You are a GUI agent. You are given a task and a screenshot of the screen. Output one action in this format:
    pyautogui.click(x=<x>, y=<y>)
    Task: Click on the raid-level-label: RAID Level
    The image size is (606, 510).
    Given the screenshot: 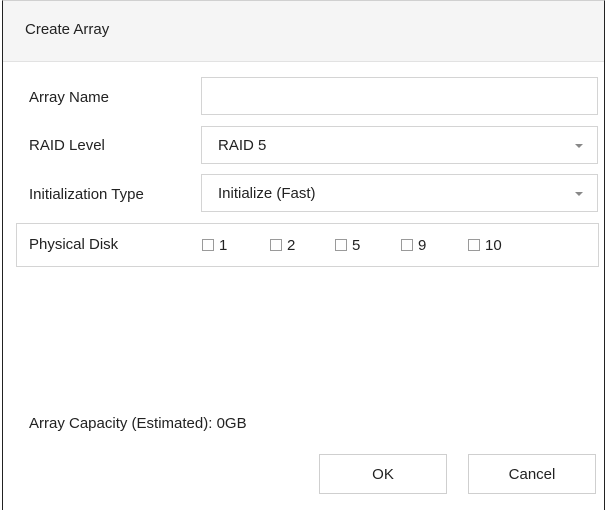 What is the action you would take?
    pyautogui.click(x=67, y=145)
    